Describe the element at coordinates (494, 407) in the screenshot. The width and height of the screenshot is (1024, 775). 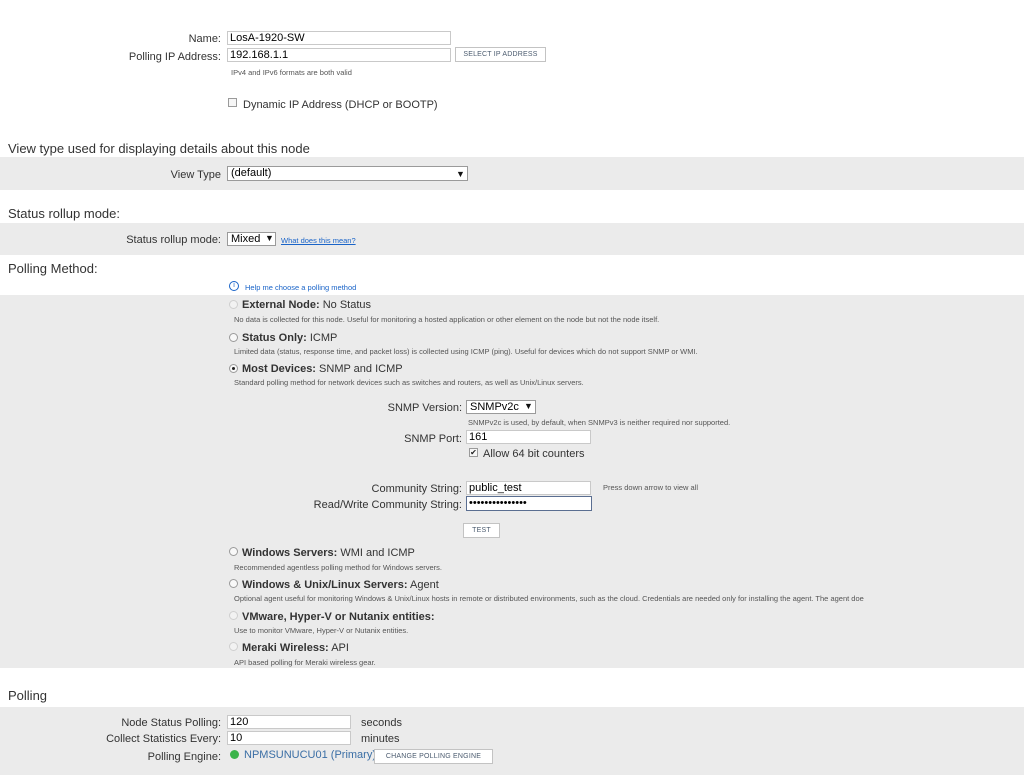
I see `snmp-version-value: SNMPv2c` at that location.